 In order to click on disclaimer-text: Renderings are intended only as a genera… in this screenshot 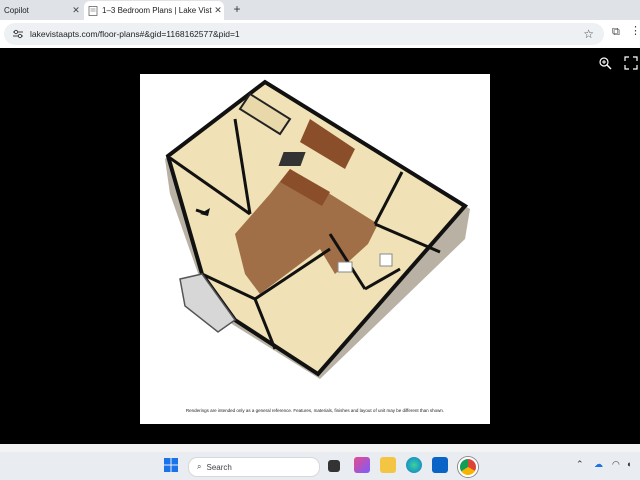, I will do `click(315, 410)`.